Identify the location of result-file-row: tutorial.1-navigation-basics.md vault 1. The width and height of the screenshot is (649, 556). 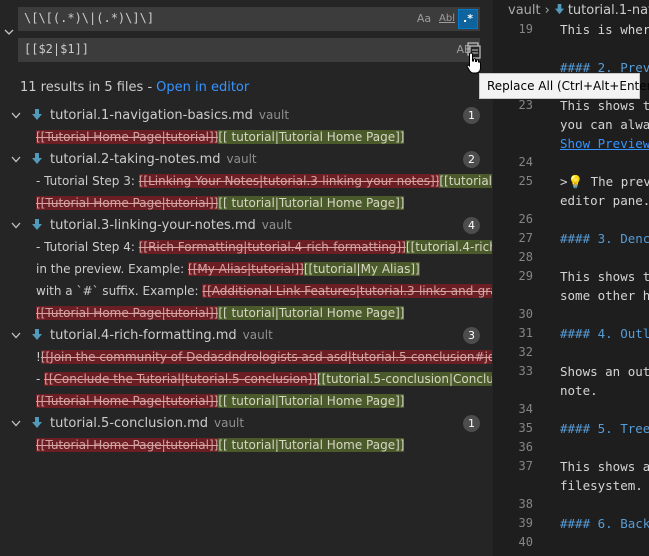
(246, 116).